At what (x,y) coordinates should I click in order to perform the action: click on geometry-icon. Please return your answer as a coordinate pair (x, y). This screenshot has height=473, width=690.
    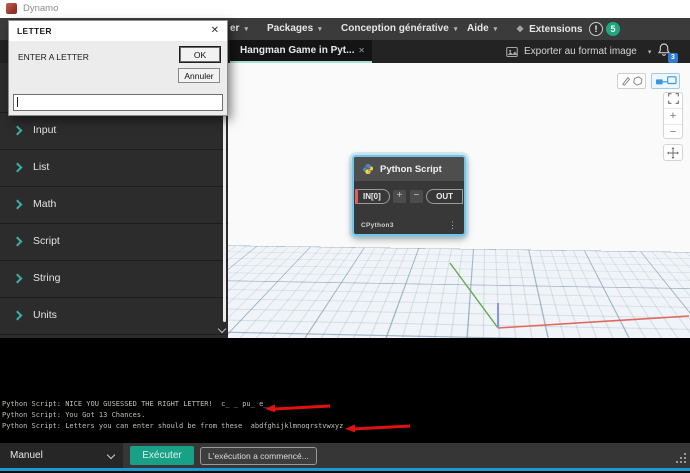
    Looking at the image, I should click on (632, 81).